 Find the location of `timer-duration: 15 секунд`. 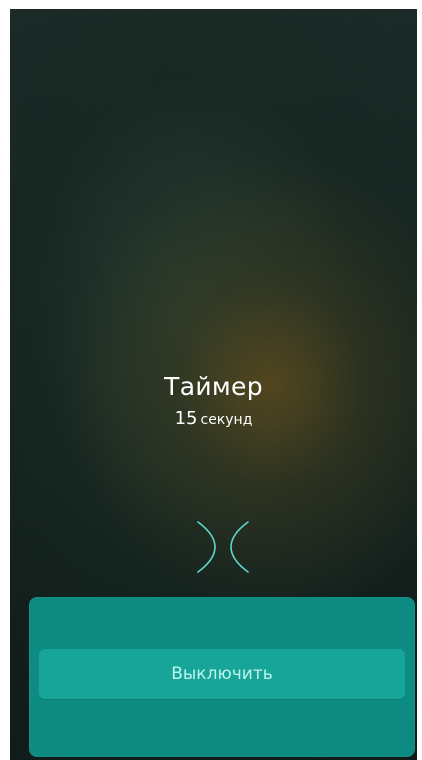

timer-duration: 15 секунд is located at coordinates (213, 419).